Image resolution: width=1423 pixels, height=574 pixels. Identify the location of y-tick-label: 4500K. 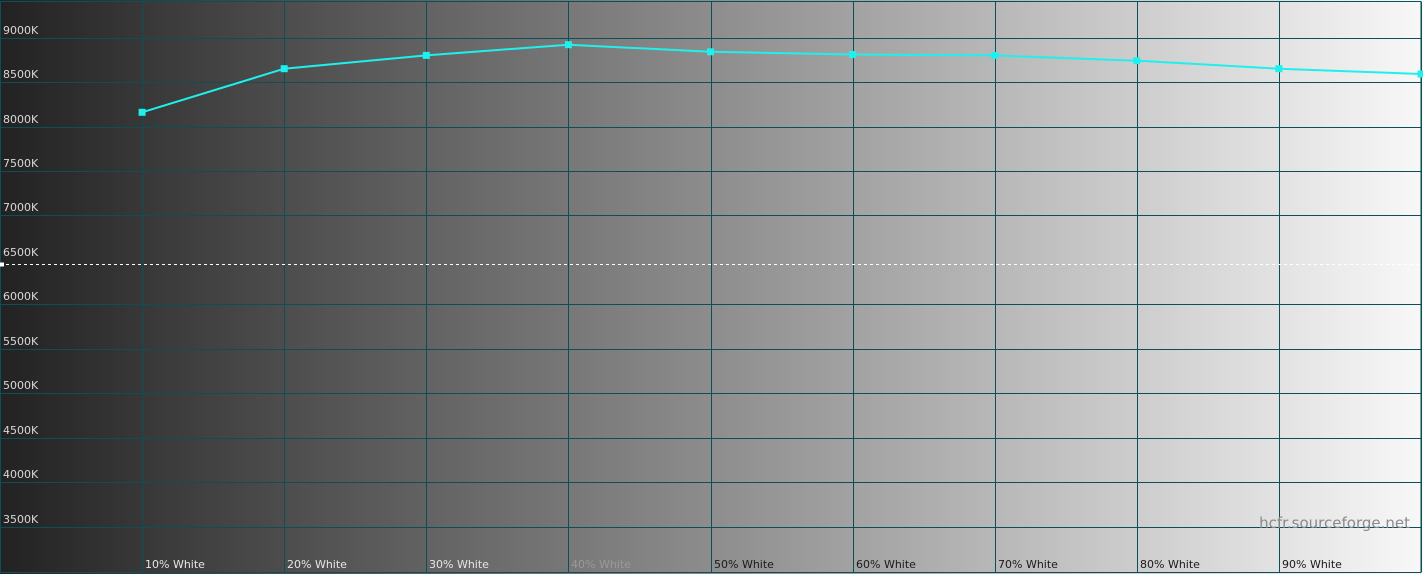
(21, 430).